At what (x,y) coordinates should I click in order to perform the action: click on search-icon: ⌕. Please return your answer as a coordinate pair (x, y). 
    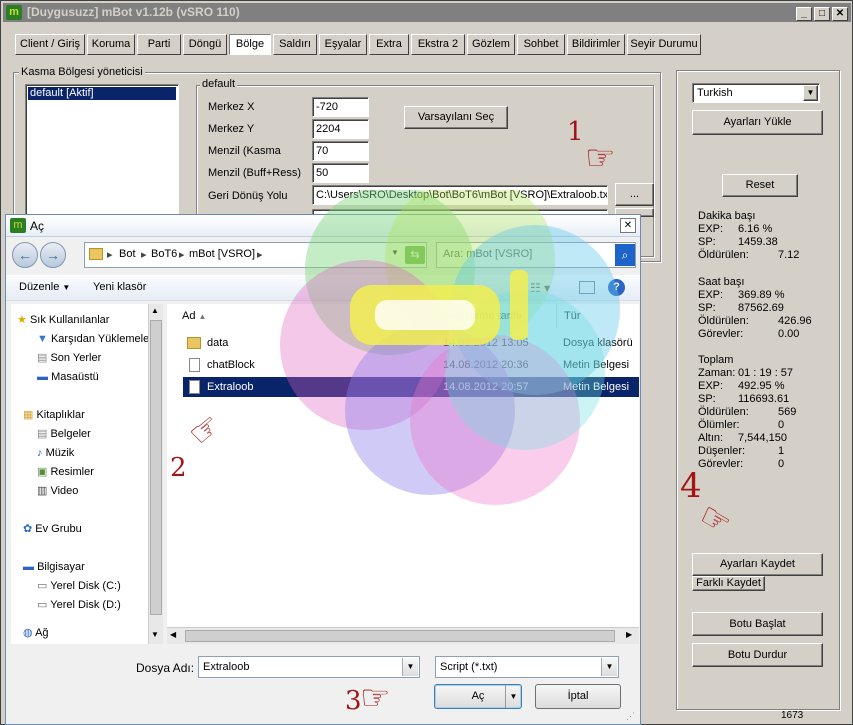
    Looking at the image, I should click on (625, 255).